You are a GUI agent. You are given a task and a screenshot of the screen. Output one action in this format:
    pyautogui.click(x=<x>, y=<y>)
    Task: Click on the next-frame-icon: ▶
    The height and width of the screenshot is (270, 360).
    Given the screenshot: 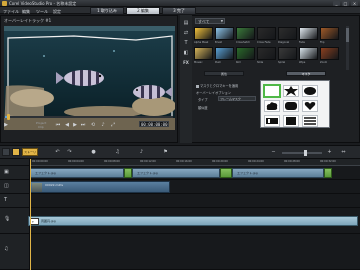 What is the action you would take?
    pyautogui.click(x=75, y=125)
    